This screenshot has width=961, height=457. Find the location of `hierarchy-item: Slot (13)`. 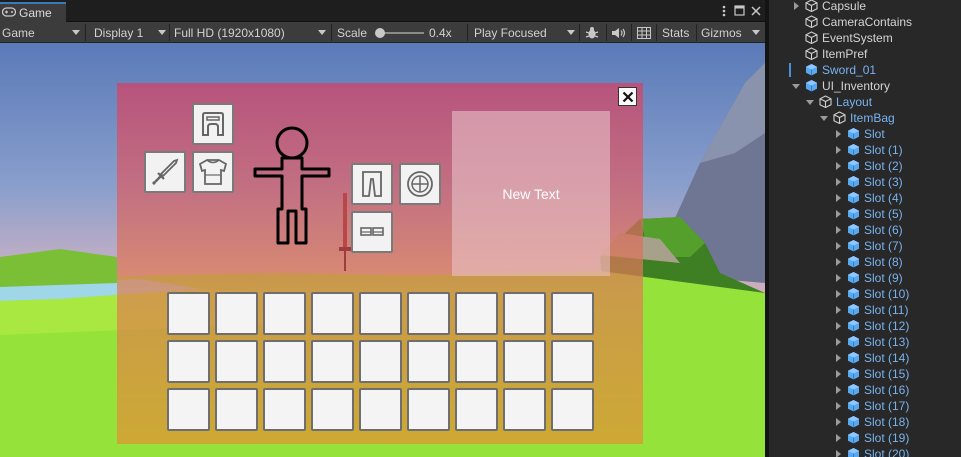

hierarchy-item: Slot (13) is located at coordinates (865, 342).